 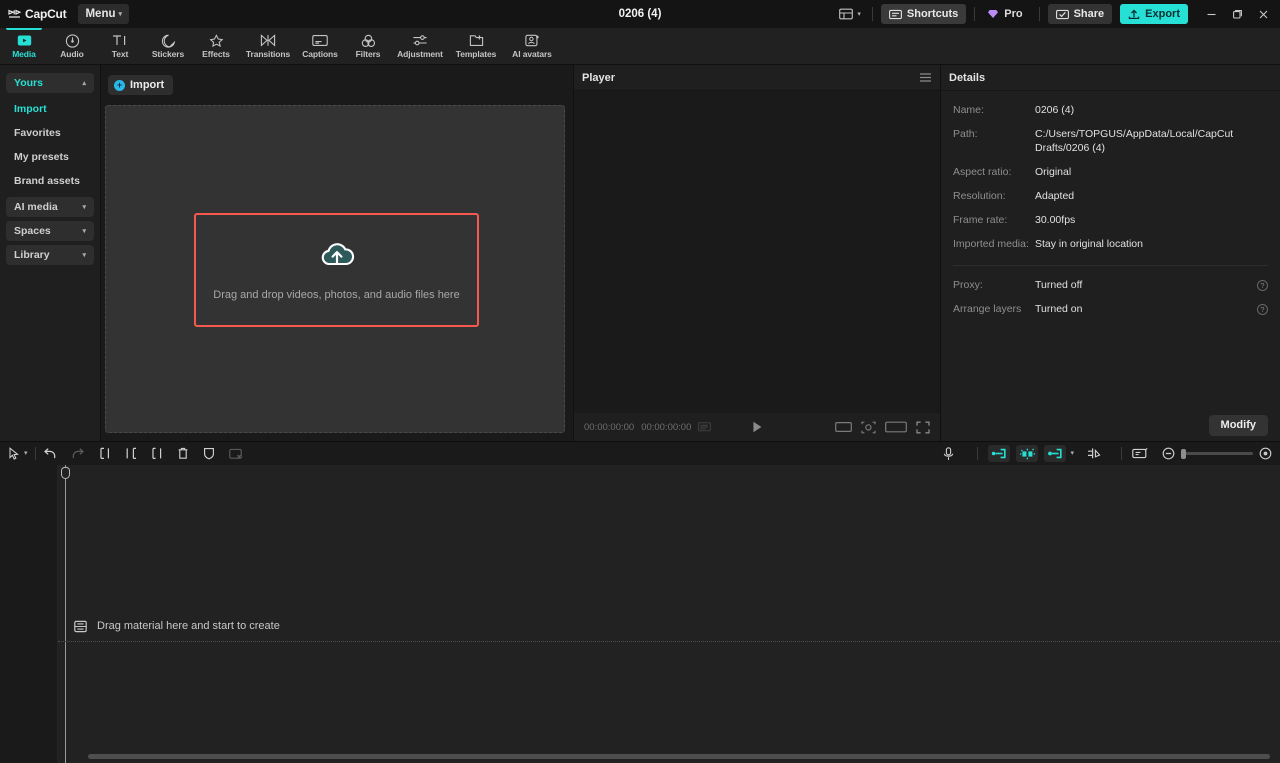 What do you see at coordinates (1154, 14) in the screenshot?
I see `export-button: Export` at bounding box center [1154, 14].